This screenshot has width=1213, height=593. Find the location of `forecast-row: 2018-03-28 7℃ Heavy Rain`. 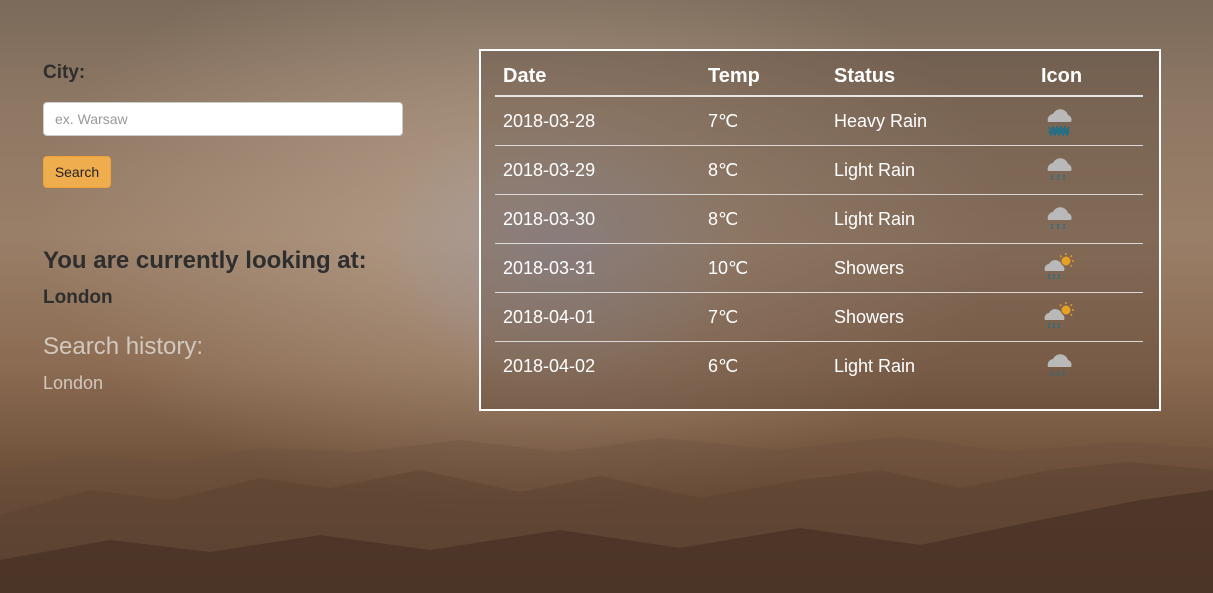

forecast-row: 2018-03-28 7℃ Heavy Rain is located at coordinates (819, 121).